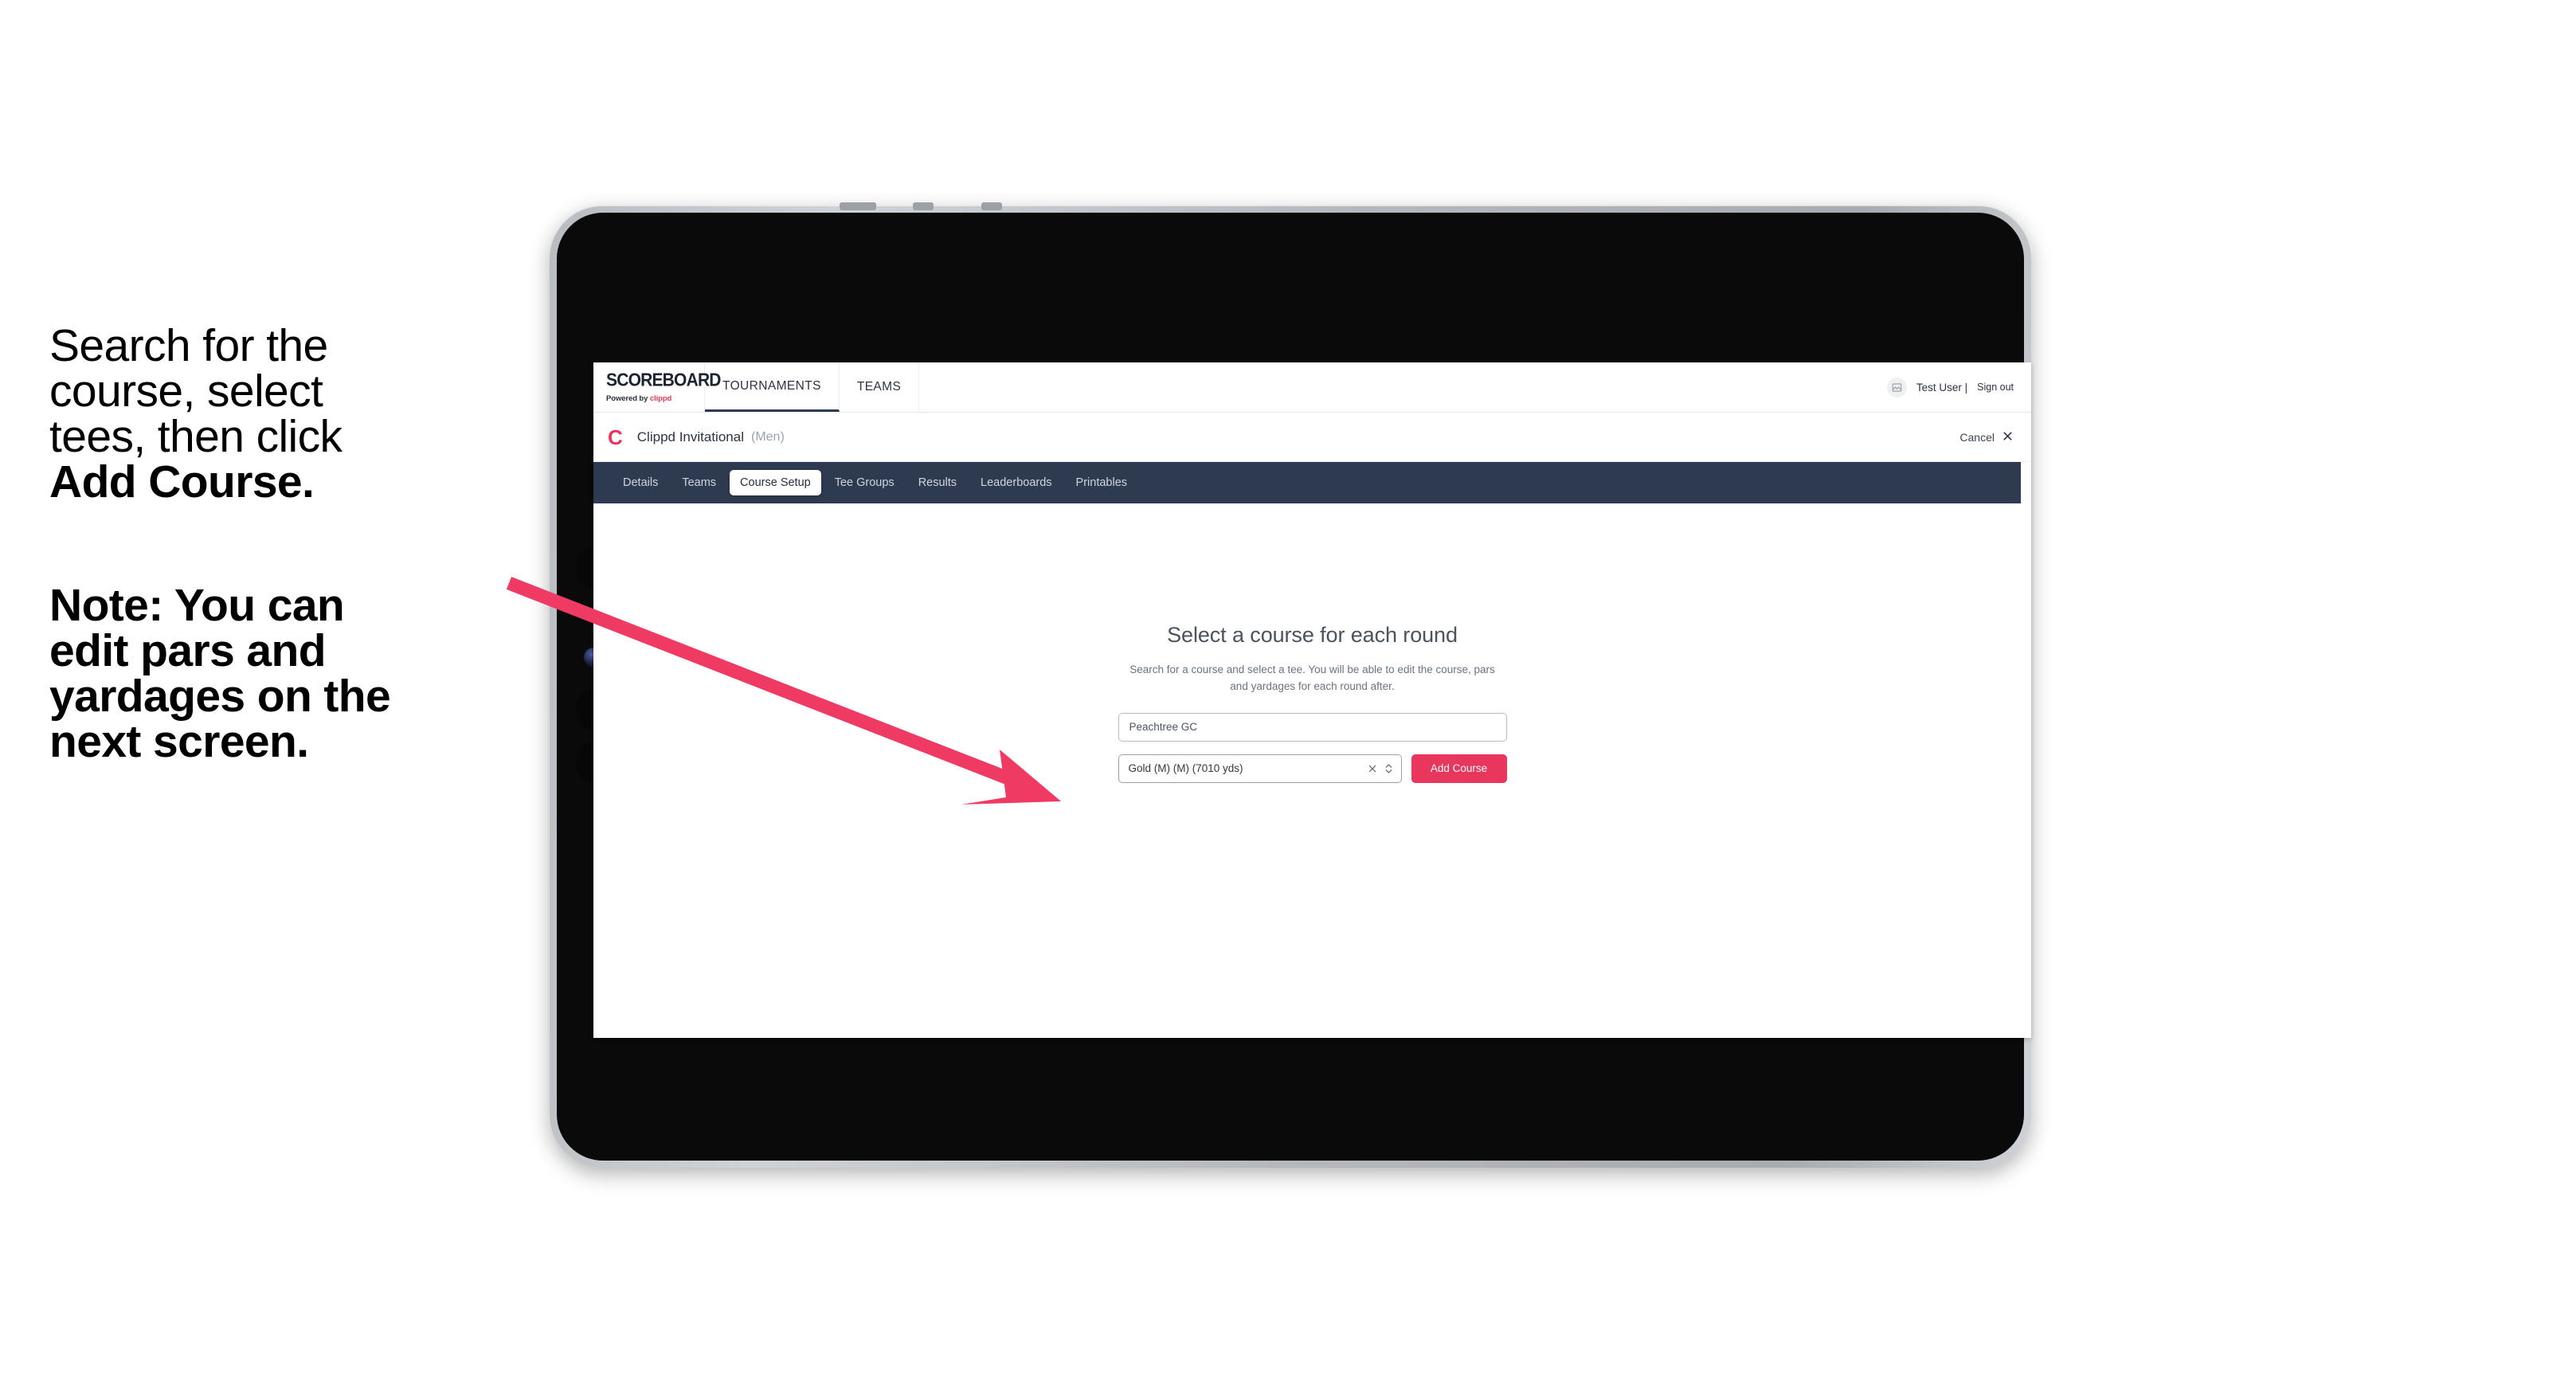 Image resolution: width=2576 pixels, height=1386 pixels. I want to click on avatar, so click(1896, 387).